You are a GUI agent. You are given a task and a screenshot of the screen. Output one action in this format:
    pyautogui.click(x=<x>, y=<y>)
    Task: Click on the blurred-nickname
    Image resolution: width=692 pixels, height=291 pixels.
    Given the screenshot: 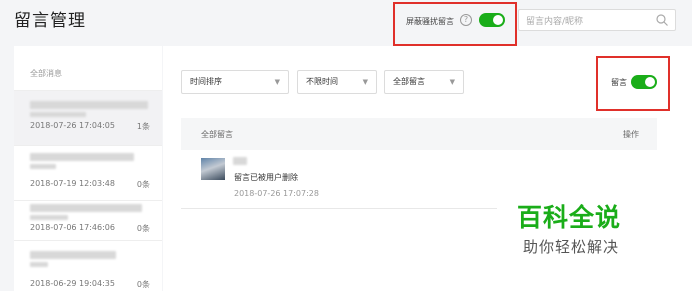 What is the action you would take?
    pyautogui.click(x=240, y=161)
    